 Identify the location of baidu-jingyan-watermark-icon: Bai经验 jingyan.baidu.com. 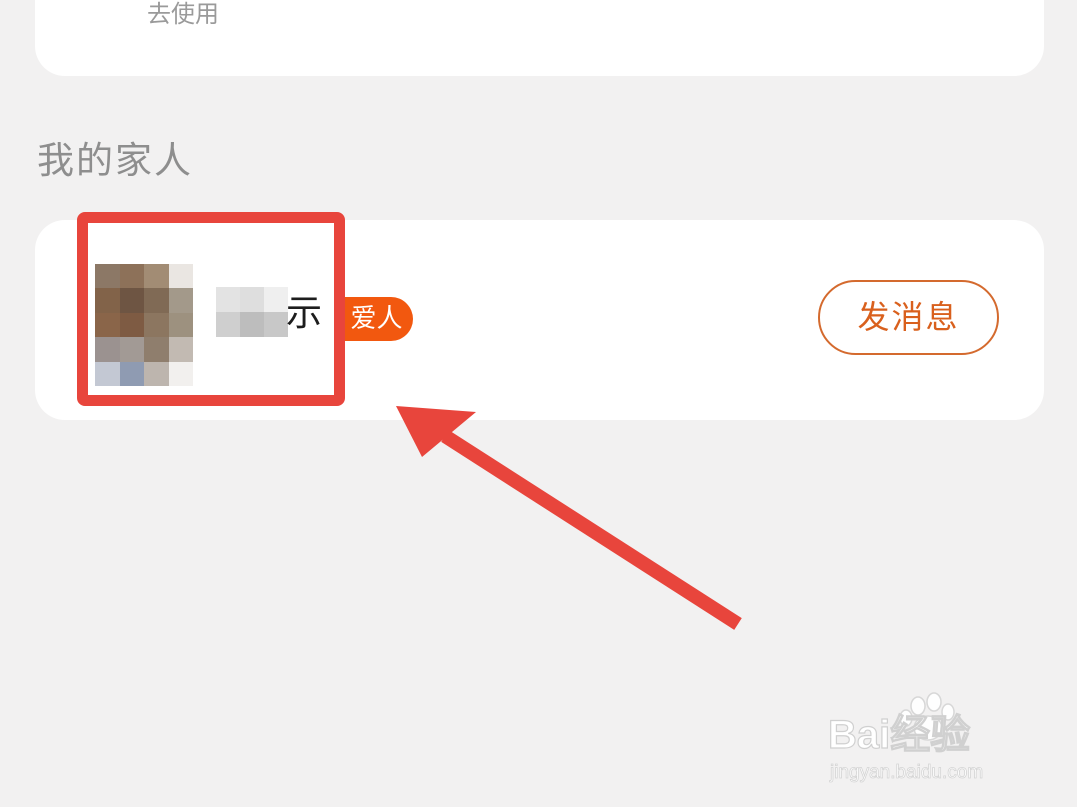
(905, 737).